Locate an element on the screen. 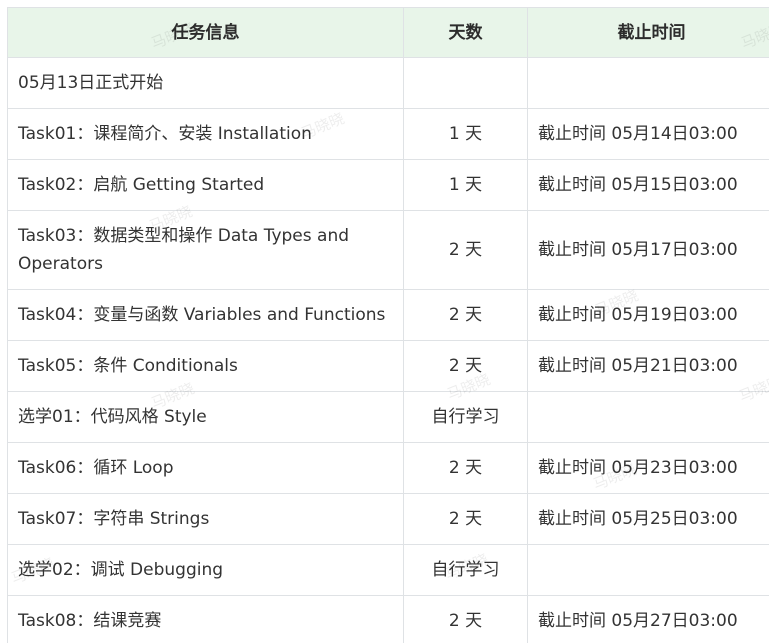 This screenshot has height=643, width=769. deadline-cell: 截止时间 05月19日03:00 is located at coordinates (648, 315).